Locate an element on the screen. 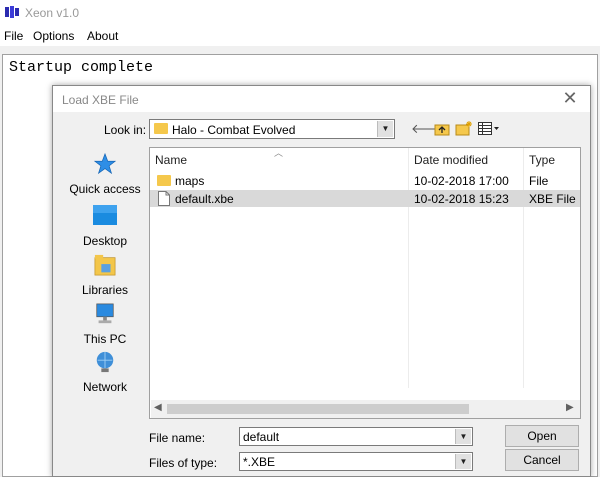 The image size is (600, 477). close-icon: ✕ is located at coordinates (570, 99).